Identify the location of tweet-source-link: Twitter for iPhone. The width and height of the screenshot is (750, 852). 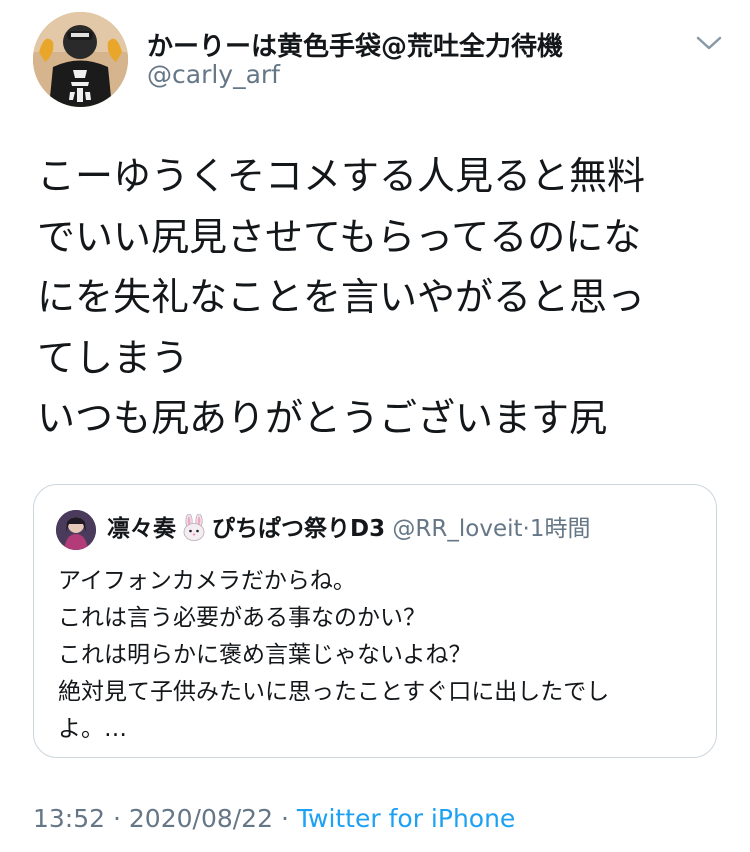
(406, 818).